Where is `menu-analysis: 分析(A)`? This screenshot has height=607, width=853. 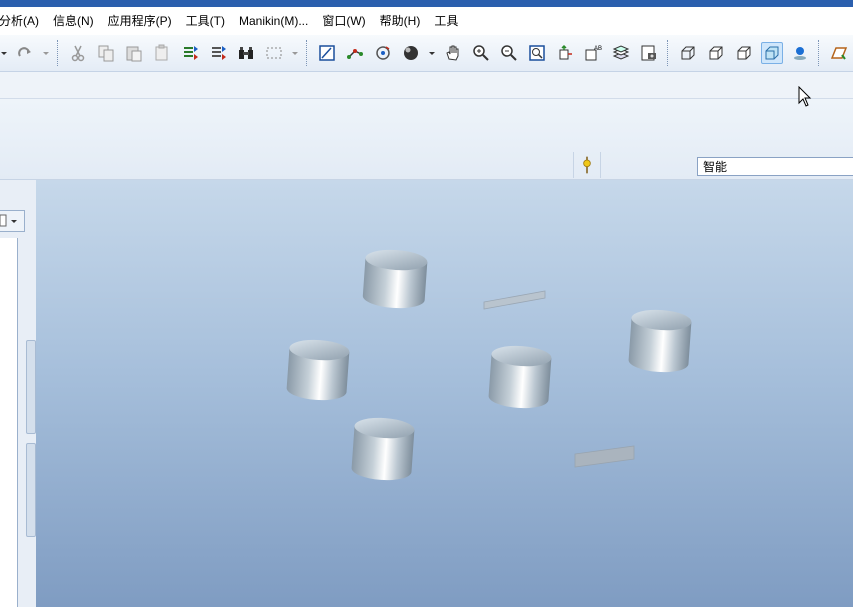
menu-analysis: 分析(A) is located at coordinates (23, 21).